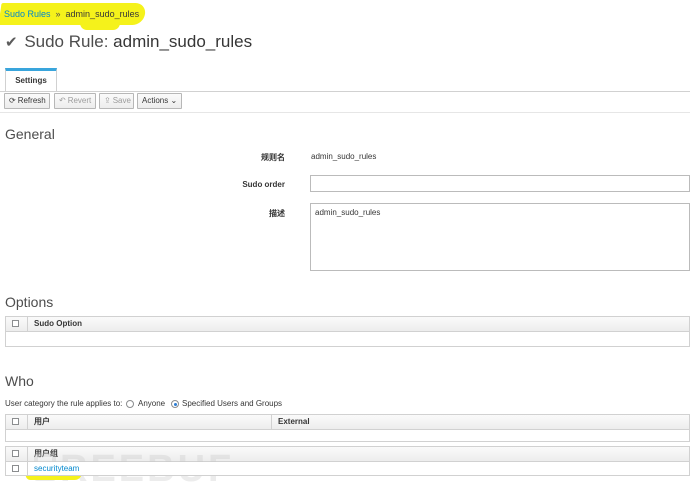 Image resolution: width=690 pixels, height=492 pixels. What do you see at coordinates (66, 41) in the screenshot?
I see `page-title-prefix: Sudo Rule:` at bounding box center [66, 41].